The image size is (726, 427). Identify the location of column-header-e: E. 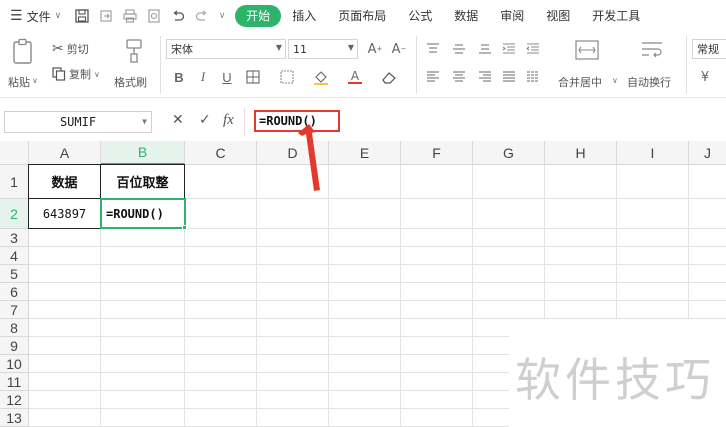
(365, 153).